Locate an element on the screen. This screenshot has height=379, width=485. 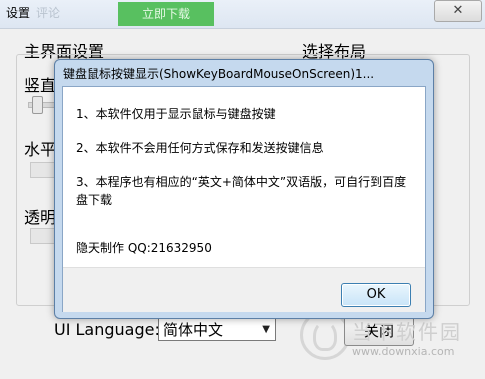
settings-titlebar: 设置 评论 立即下载 ✕ is located at coordinates (242, 14).